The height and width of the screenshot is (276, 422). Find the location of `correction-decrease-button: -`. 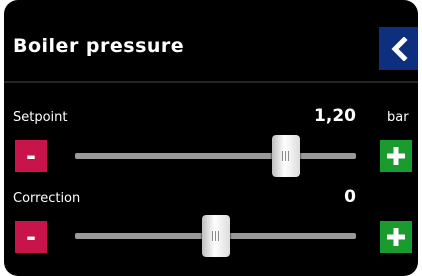

correction-decrease-button: - is located at coordinates (31, 237).